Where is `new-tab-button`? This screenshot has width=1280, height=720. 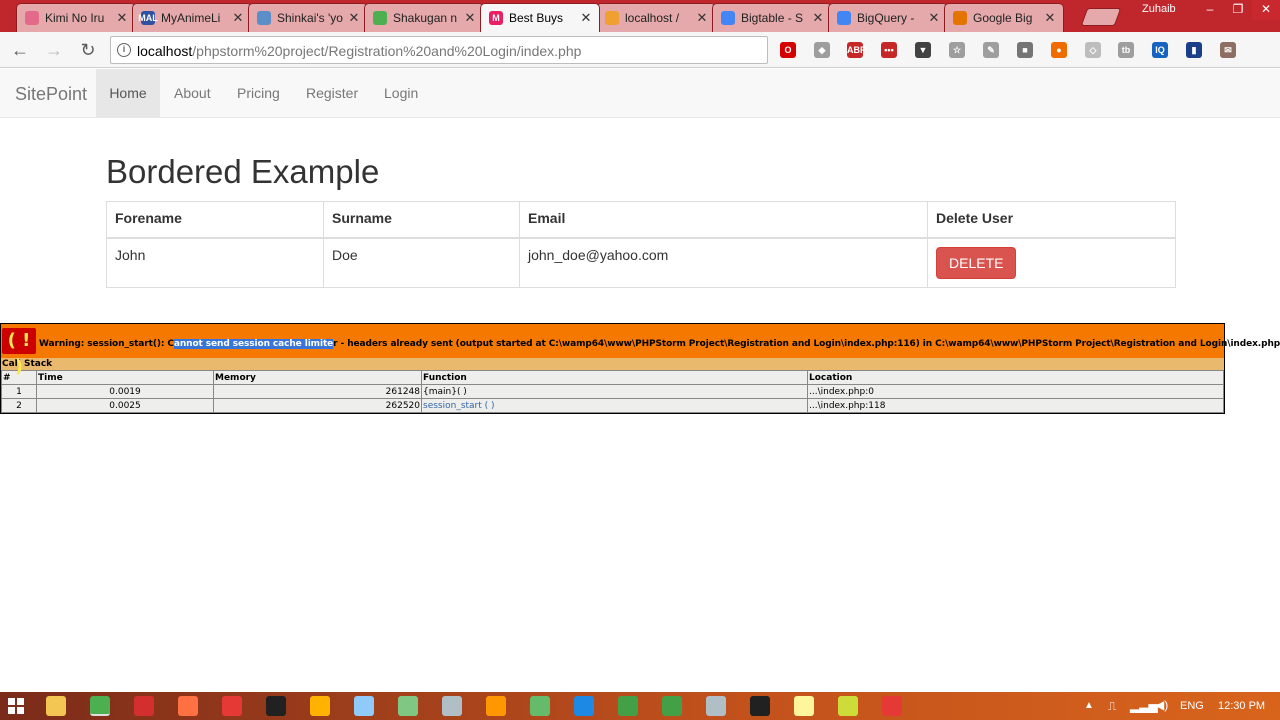 new-tab-button is located at coordinates (1101, 17).